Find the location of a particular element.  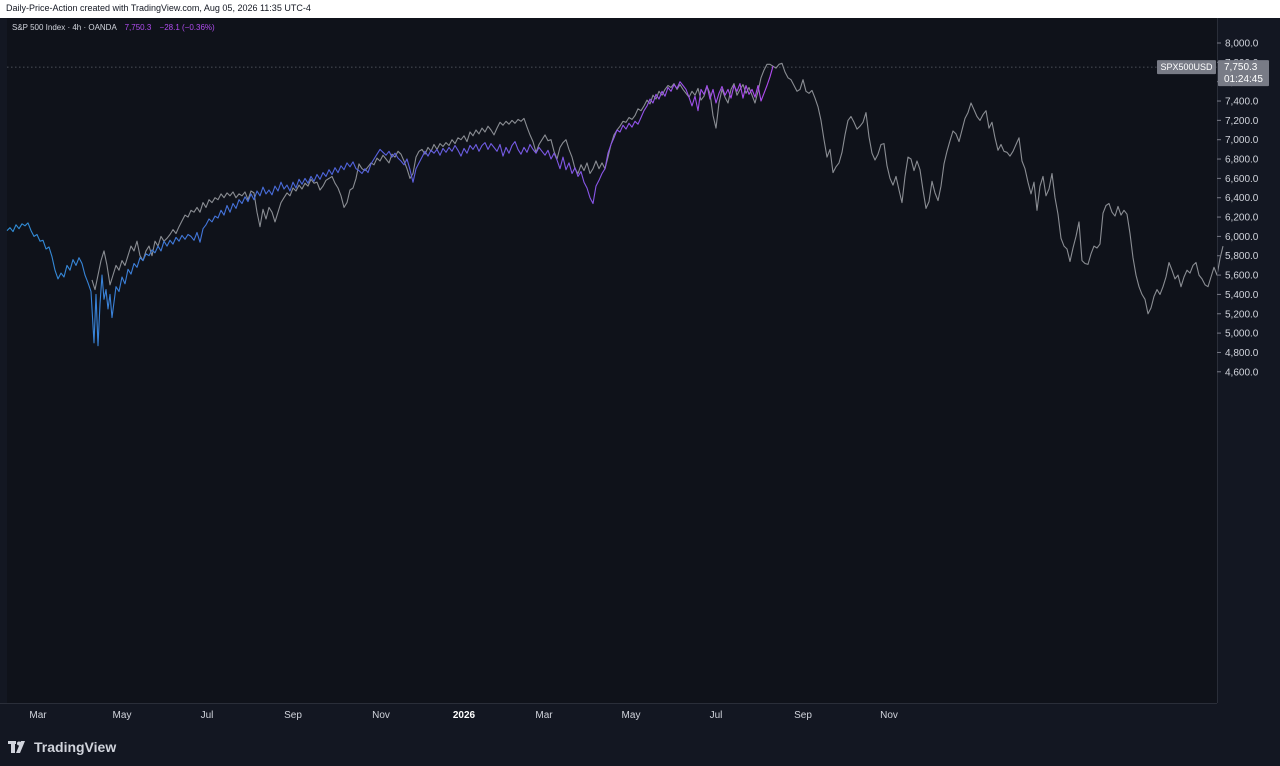

y-tick-label: 7,400.0 is located at coordinates (1242, 102).